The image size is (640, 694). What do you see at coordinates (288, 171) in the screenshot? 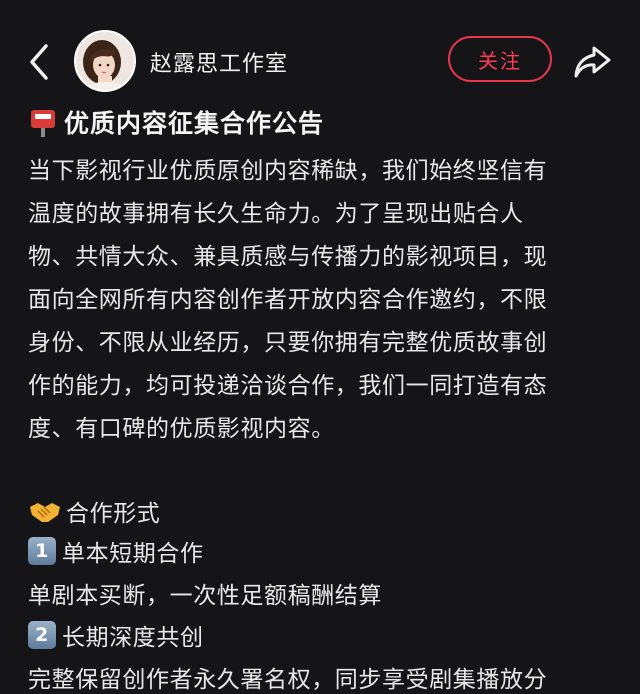
I see `intro-line: 当下影视行业优质原创内容稀缺，我们始终坚信有` at bounding box center [288, 171].